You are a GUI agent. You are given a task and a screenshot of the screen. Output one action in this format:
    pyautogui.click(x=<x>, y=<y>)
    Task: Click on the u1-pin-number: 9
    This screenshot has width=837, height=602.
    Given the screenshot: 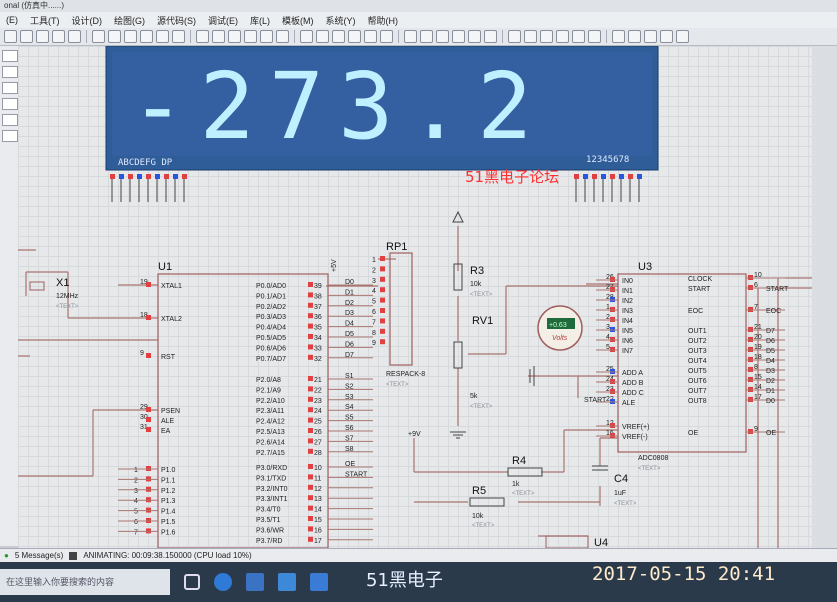 What is the action you would take?
    pyautogui.click(x=142, y=353)
    